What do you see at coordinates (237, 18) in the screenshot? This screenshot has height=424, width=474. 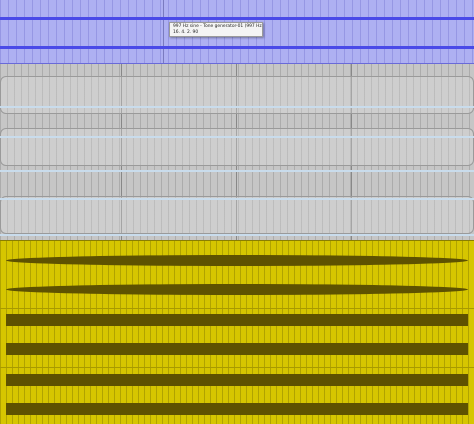 I see `waveform-top` at bounding box center [237, 18].